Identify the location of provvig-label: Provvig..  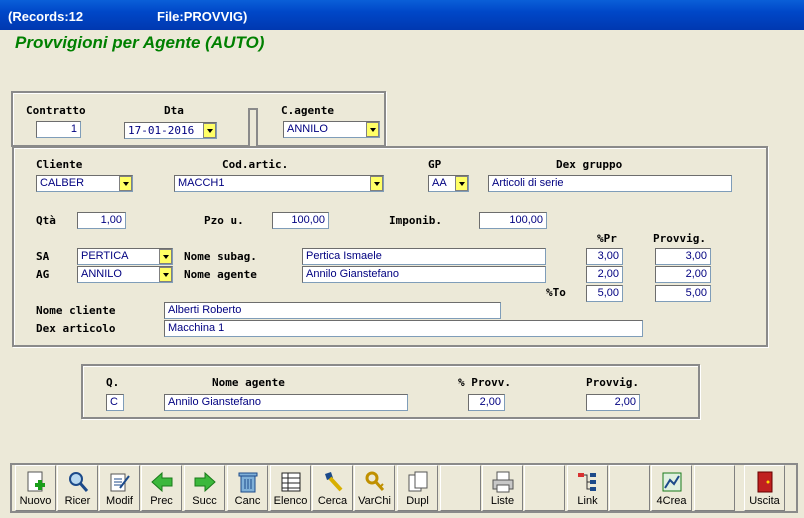
(679, 238).